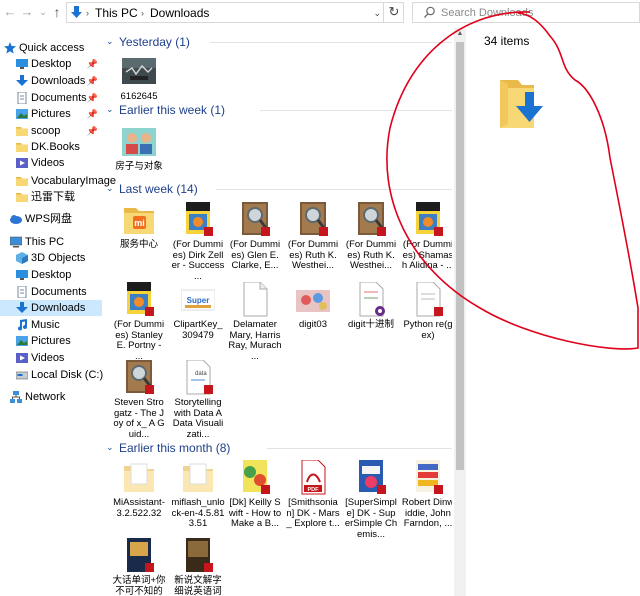 The height and width of the screenshot is (596, 640). What do you see at coordinates (51, 98) in the screenshot?
I see `sidebar-item-documents: Documents 📌` at bounding box center [51, 98].